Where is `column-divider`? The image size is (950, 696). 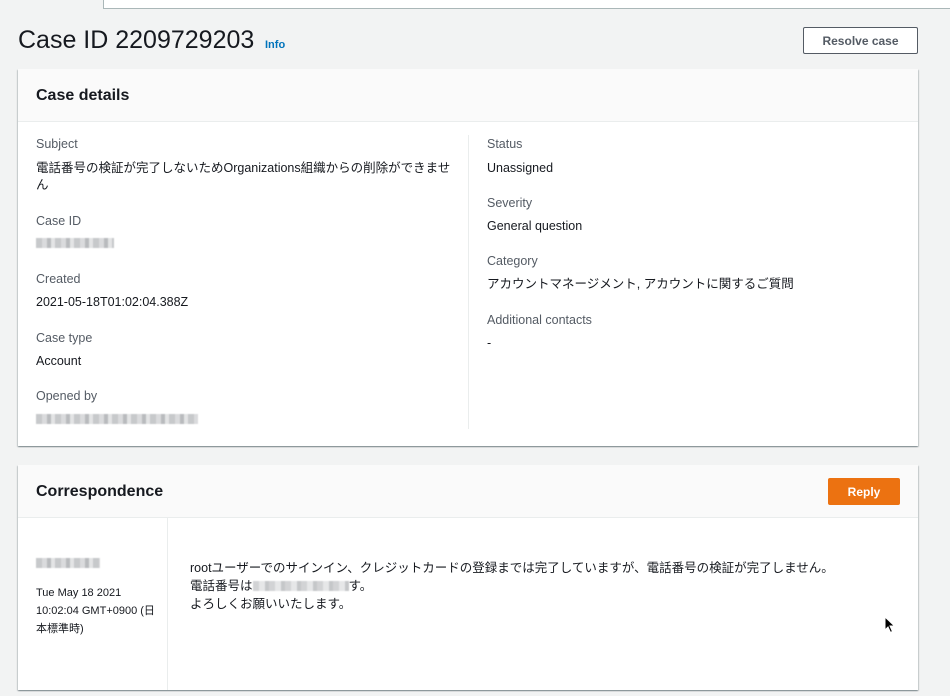 column-divider is located at coordinates (468, 282).